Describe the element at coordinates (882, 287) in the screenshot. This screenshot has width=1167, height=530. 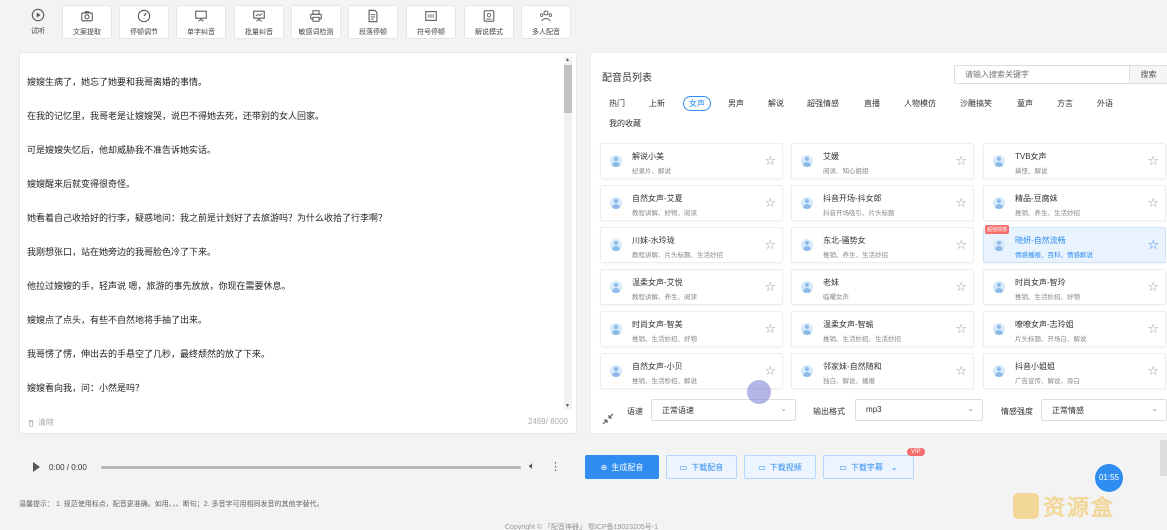
I see `voice-card: 老妹 临曜女声 ☆` at that location.